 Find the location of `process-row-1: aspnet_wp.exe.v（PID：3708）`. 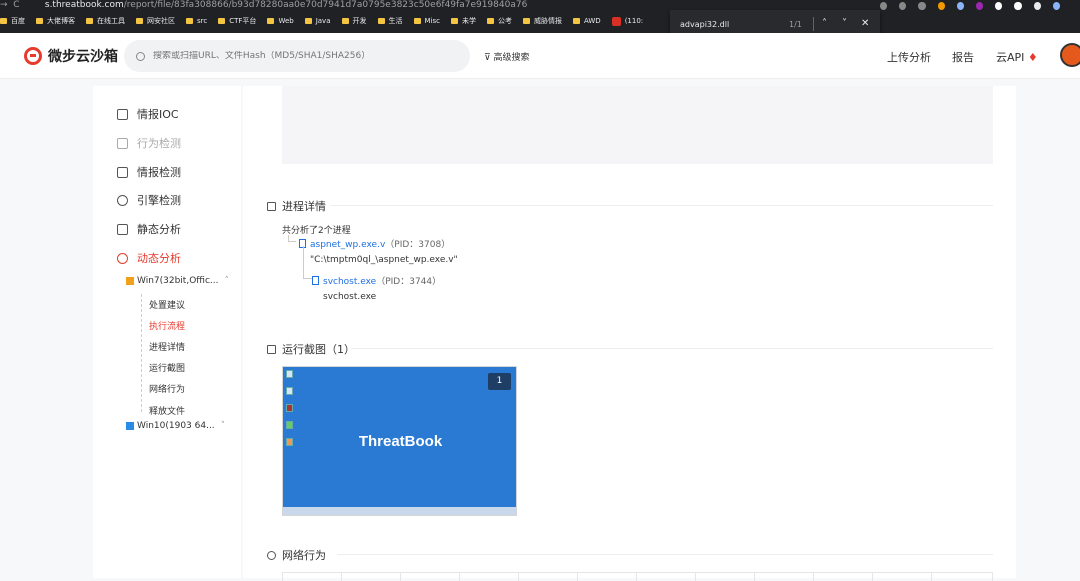

process-row-1: aspnet_wp.exe.v（PID：3708） is located at coordinates (374, 243).